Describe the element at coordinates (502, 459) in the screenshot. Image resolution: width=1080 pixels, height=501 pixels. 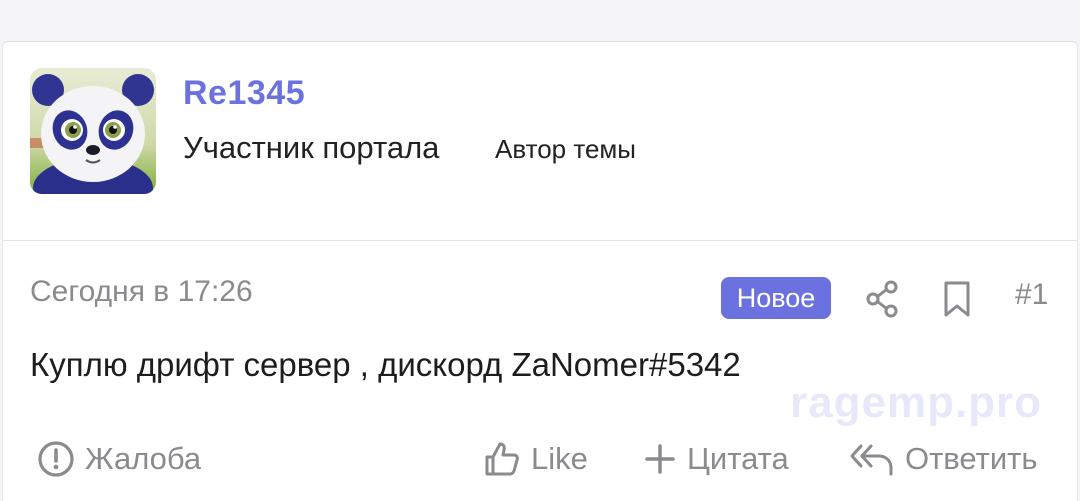
I see `thumbs-up-icon` at that location.